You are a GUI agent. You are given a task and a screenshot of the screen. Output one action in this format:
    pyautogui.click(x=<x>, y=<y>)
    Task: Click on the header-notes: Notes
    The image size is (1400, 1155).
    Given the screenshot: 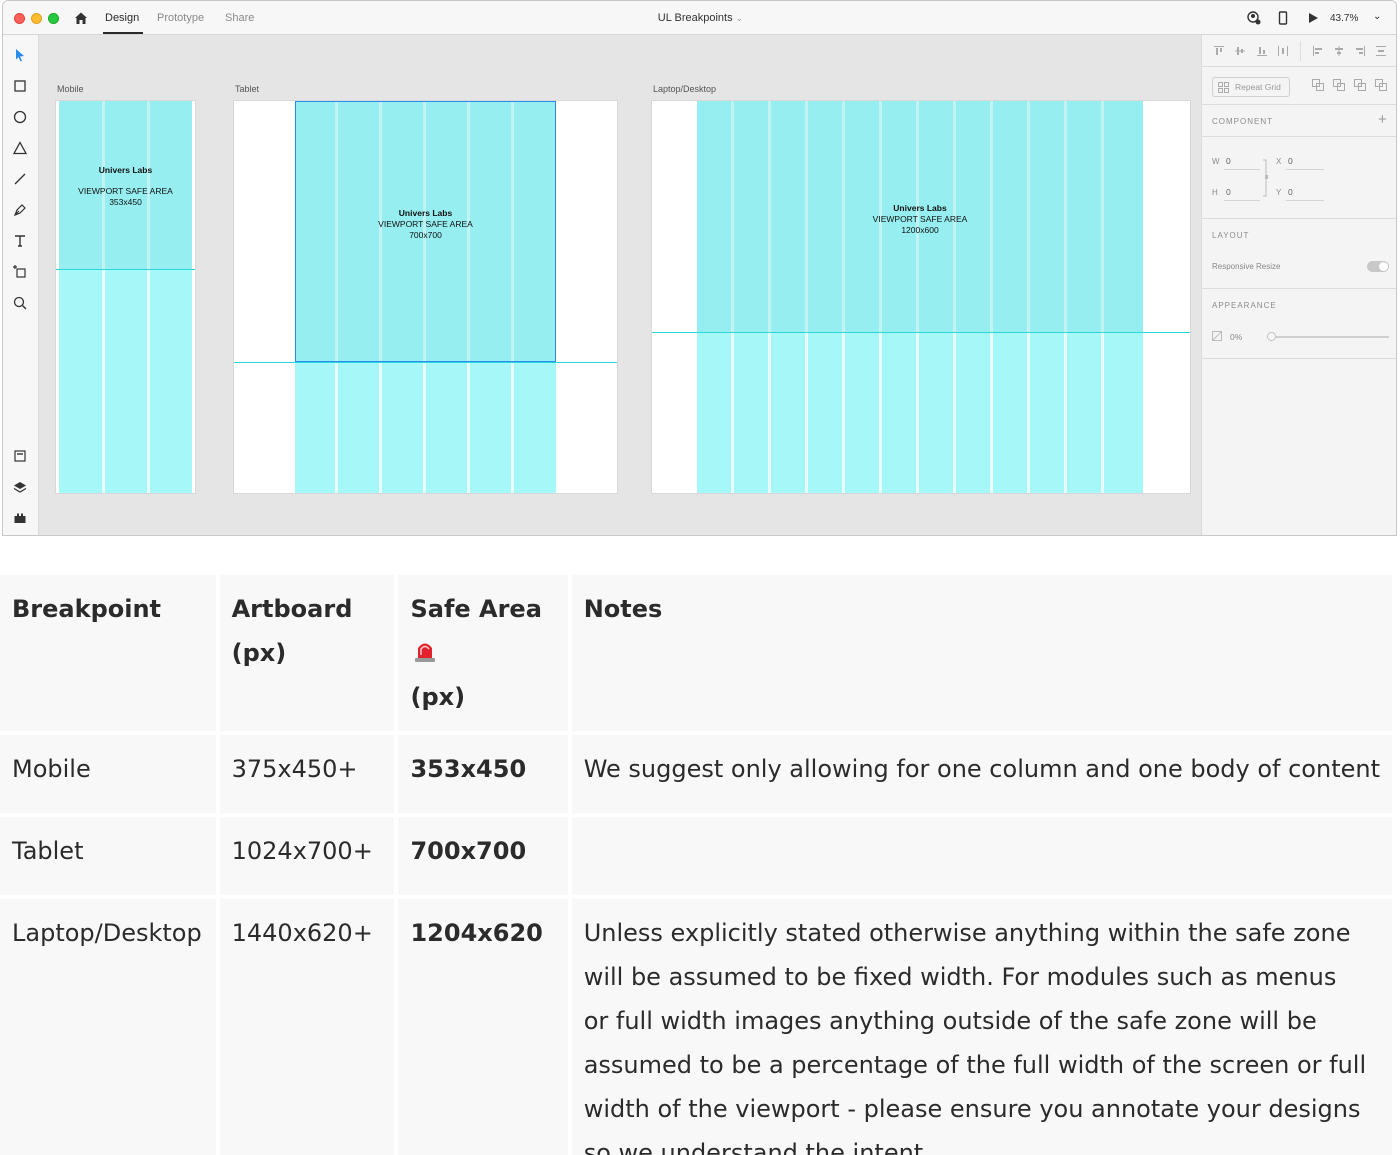 What is the action you would take?
    pyautogui.click(x=981, y=653)
    